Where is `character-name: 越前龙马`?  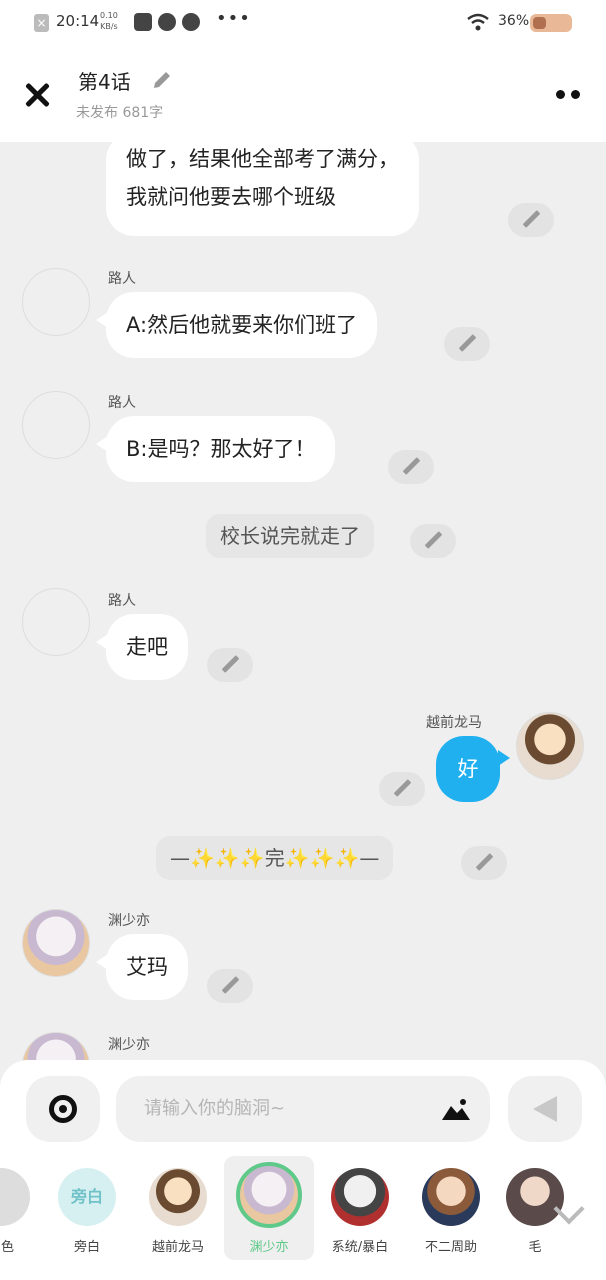 character-name: 越前龙马 is located at coordinates (177, 1247).